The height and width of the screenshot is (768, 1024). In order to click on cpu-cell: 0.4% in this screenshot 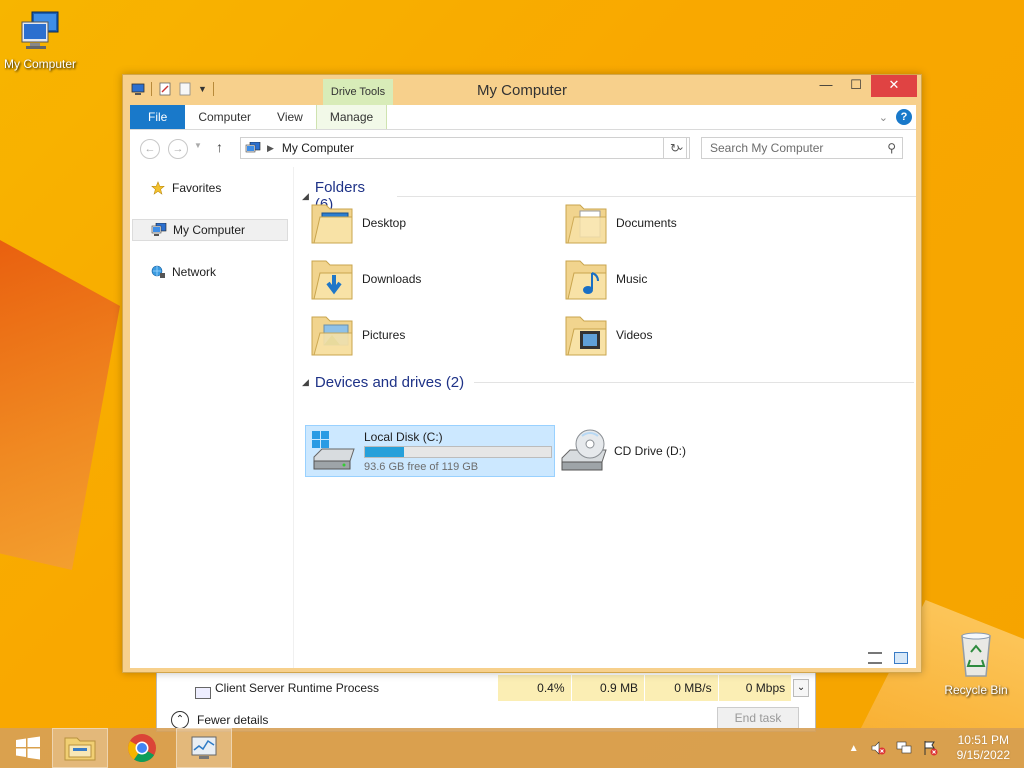, I will do `click(534, 688)`.